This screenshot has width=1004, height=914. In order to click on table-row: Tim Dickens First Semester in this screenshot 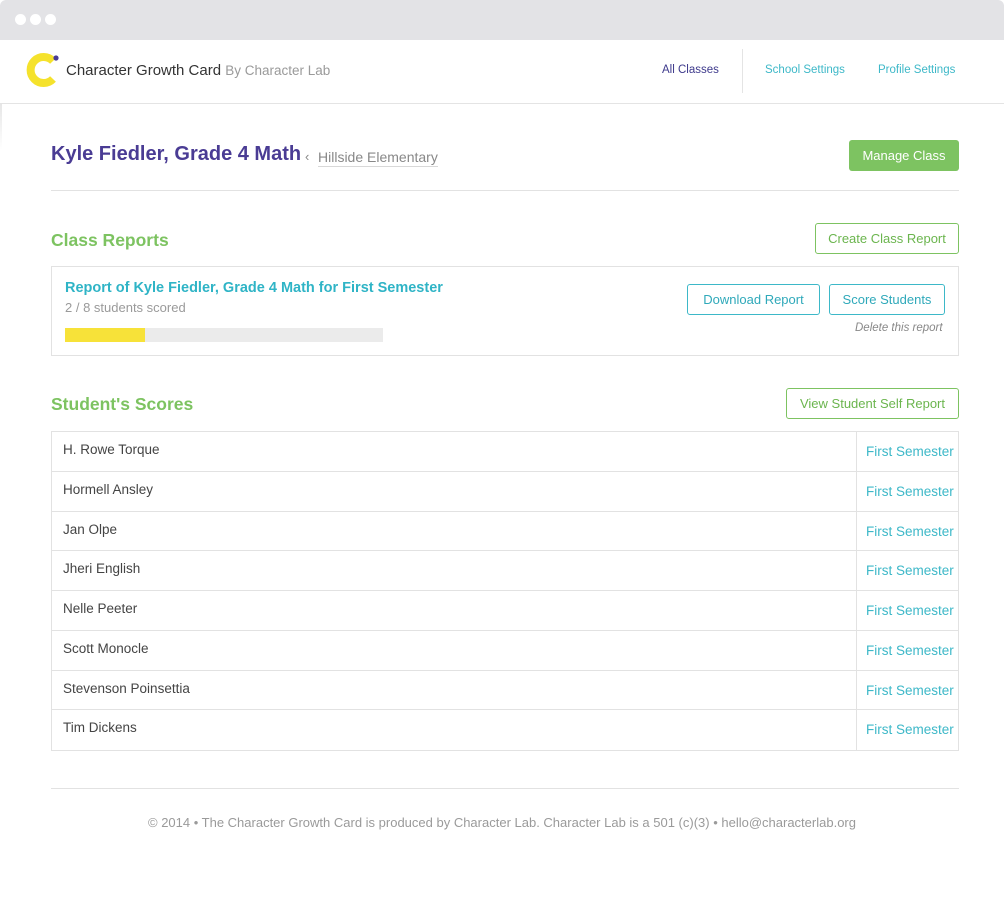, I will do `click(505, 730)`.